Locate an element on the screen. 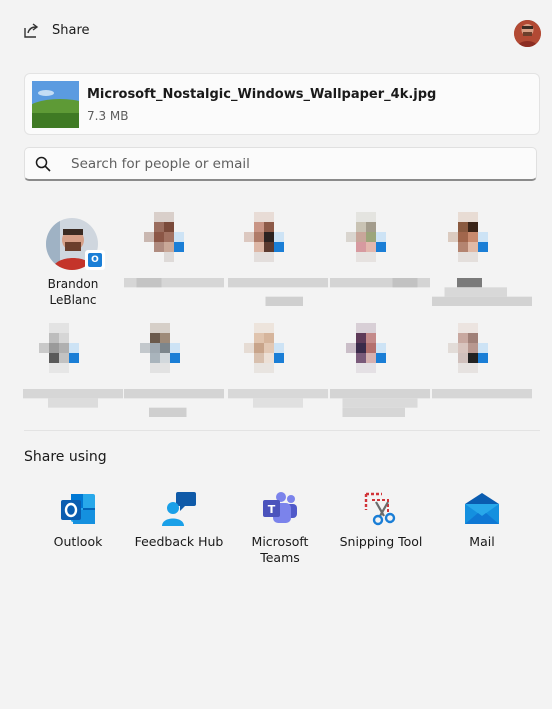 Image resolution: width=552 pixels, height=709 pixels. app-label-line-1: Microsoft is located at coordinates (280, 541).